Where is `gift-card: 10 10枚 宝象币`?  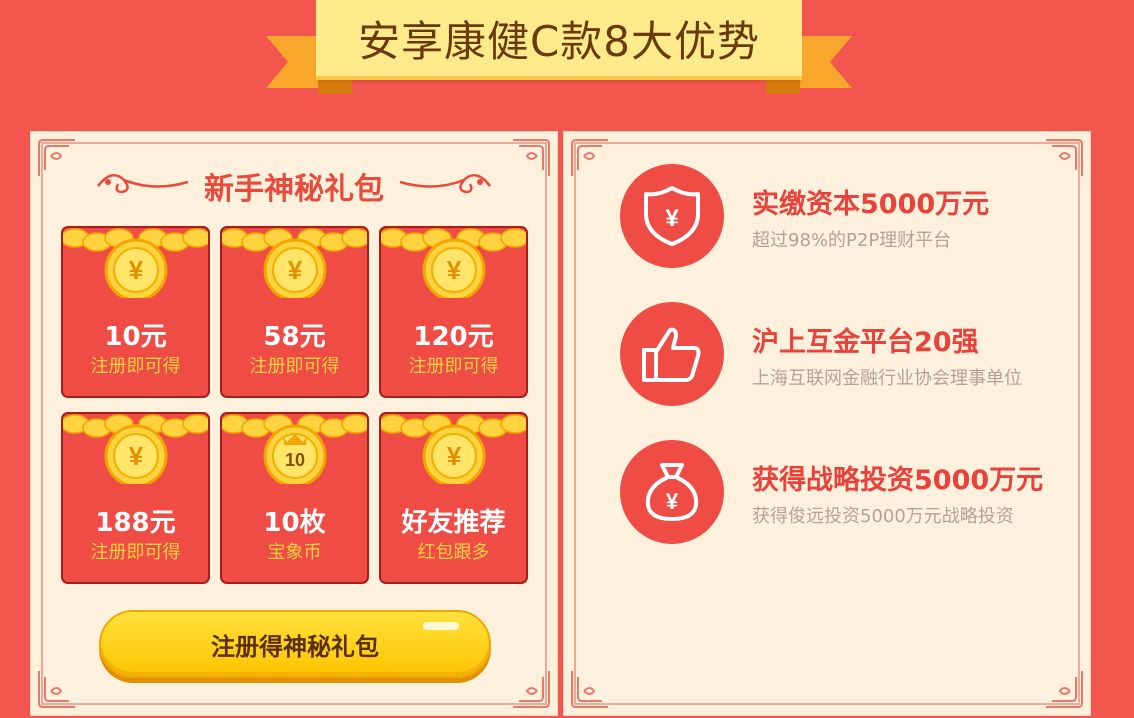 gift-card: 10 10枚 宝象币 is located at coordinates (294, 498).